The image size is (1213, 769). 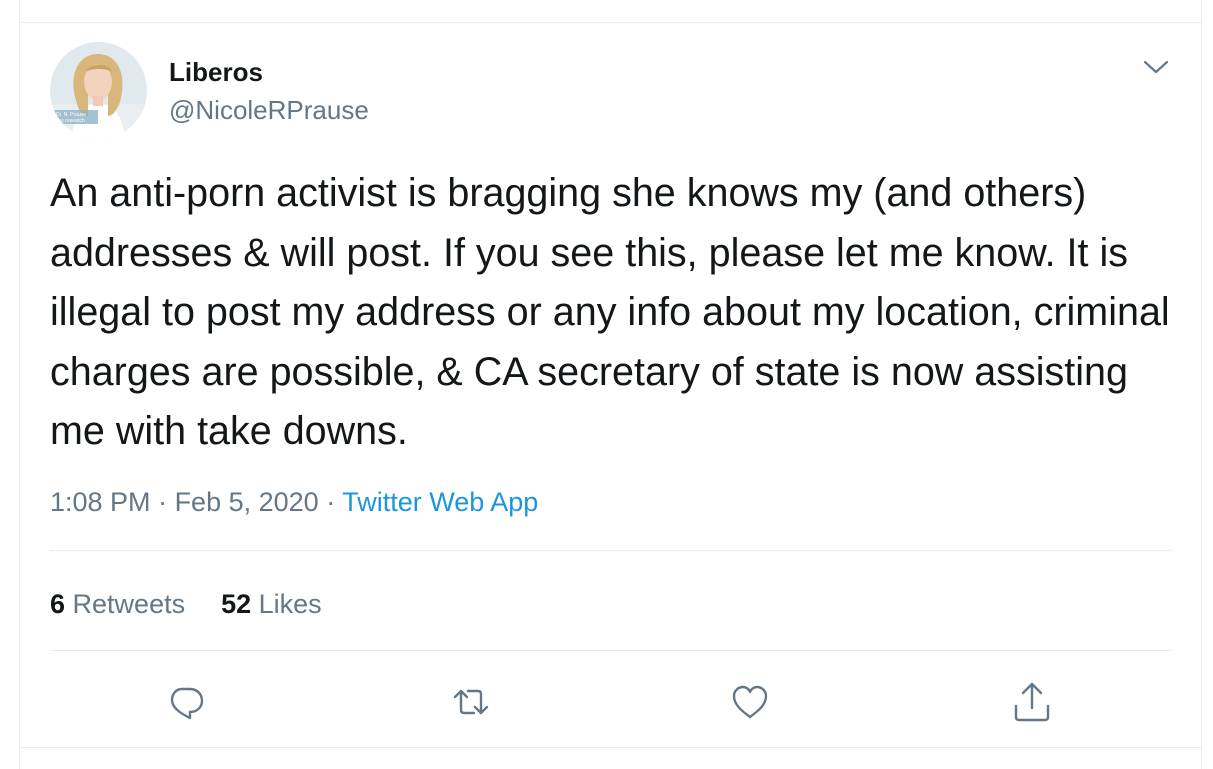 I want to click on likes-count: 52, so click(x=236, y=604).